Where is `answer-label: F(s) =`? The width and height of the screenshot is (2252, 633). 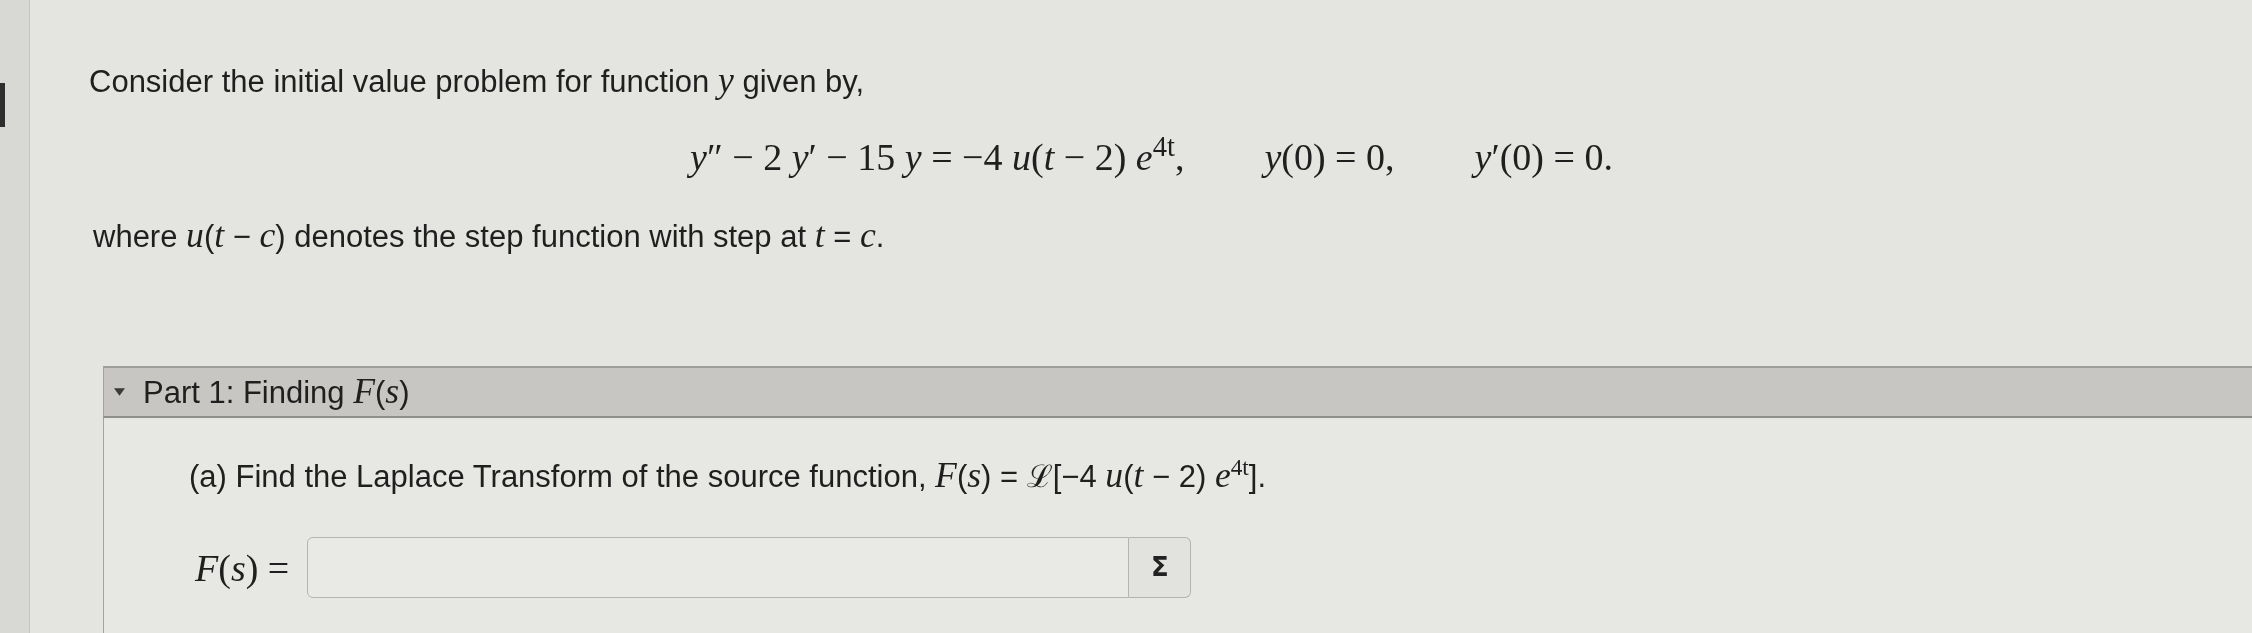 answer-label: F(s) = is located at coordinates (242, 567).